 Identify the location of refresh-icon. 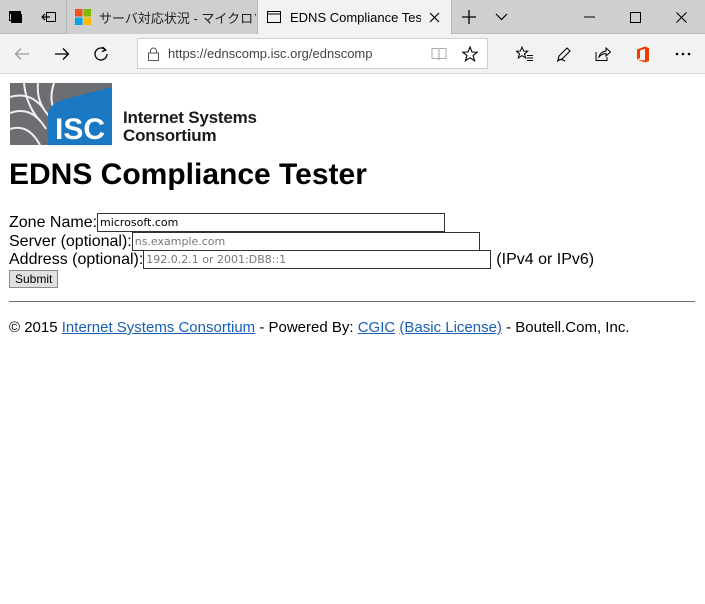
(101, 54).